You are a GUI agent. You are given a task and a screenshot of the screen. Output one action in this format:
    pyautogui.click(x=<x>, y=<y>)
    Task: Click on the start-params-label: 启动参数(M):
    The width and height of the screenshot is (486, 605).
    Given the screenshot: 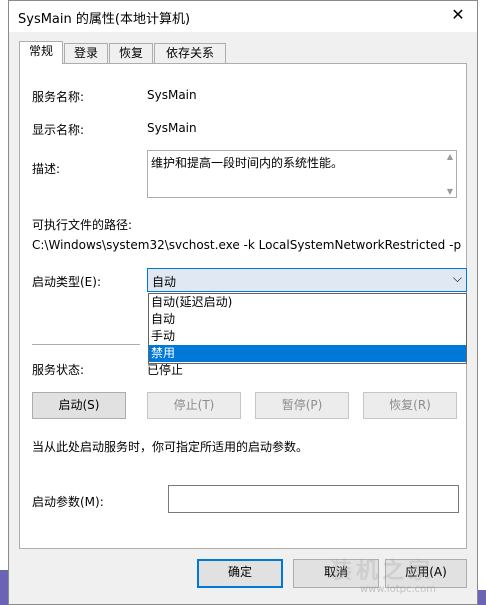 What is the action you would take?
    pyautogui.click(x=68, y=502)
    